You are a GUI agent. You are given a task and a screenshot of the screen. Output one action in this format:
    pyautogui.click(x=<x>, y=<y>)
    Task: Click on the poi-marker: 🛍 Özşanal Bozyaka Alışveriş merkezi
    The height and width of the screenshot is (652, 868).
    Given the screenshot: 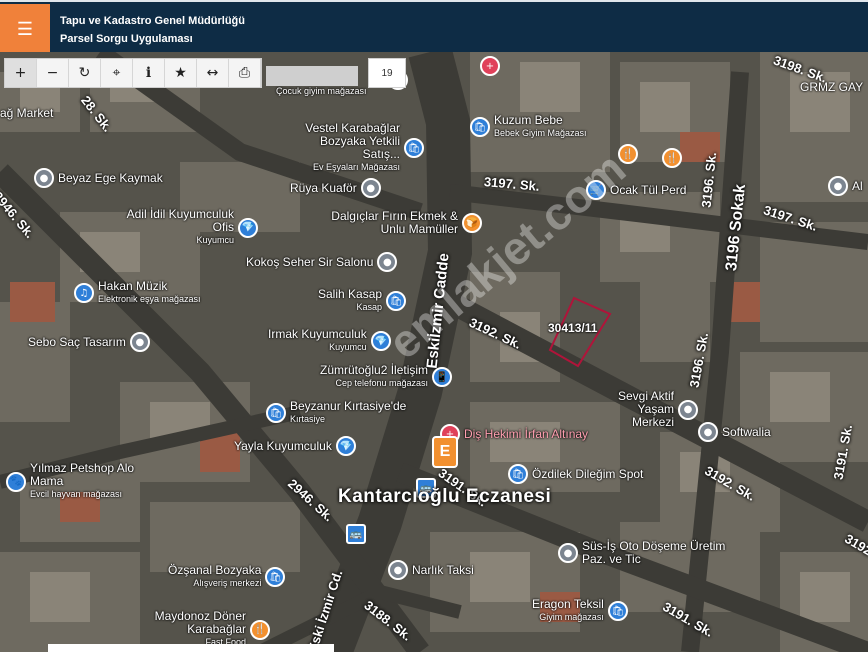 What is the action you would take?
    pyautogui.click(x=227, y=576)
    